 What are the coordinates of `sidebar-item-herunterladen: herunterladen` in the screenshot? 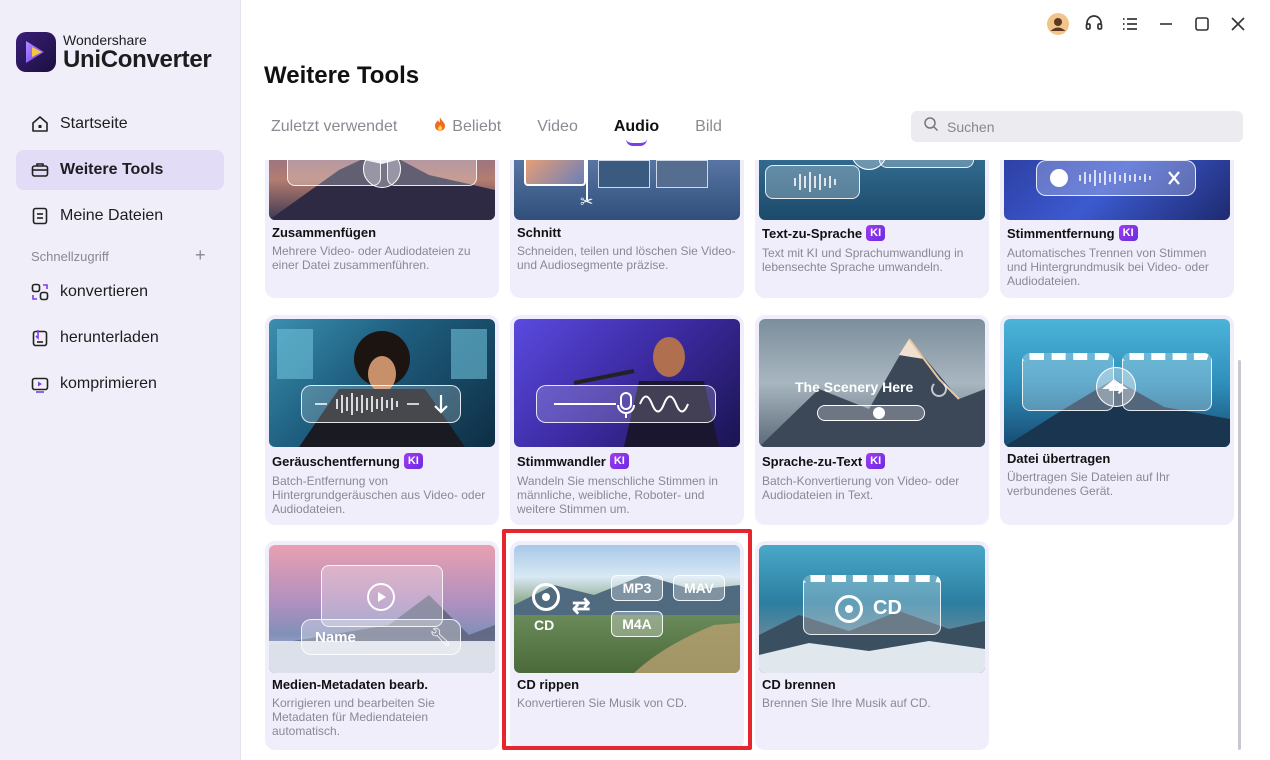 It's located at (120, 338).